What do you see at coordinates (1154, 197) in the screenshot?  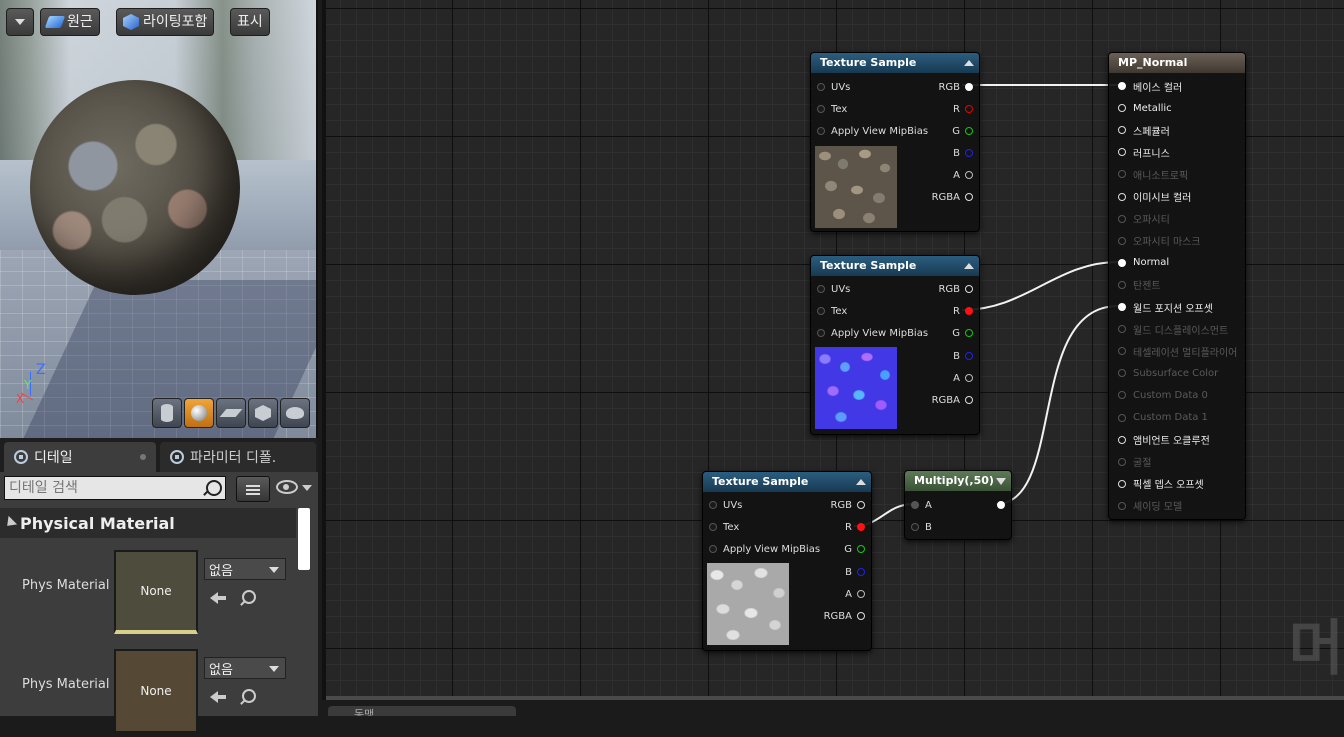 I see `result-input-pin: 이미시브 컬러` at bounding box center [1154, 197].